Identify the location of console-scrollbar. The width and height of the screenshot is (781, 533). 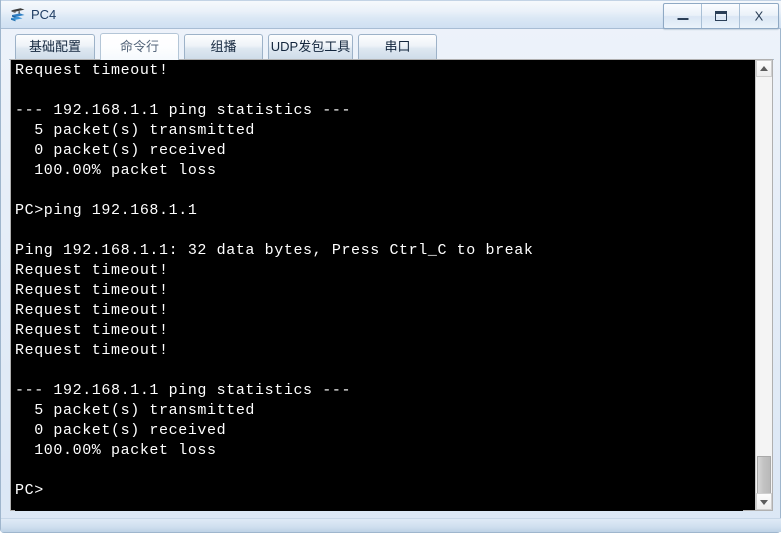
(763, 285).